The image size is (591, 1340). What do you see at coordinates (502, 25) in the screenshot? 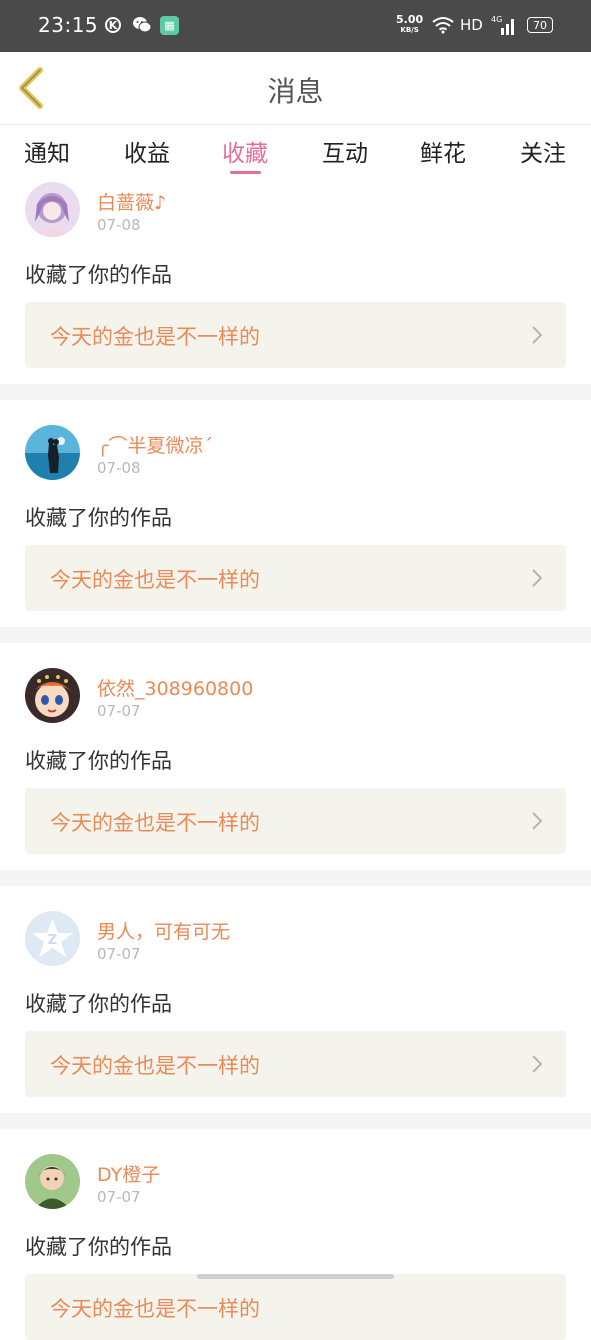
I see `signal-icon: 4G` at bounding box center [502, 25].